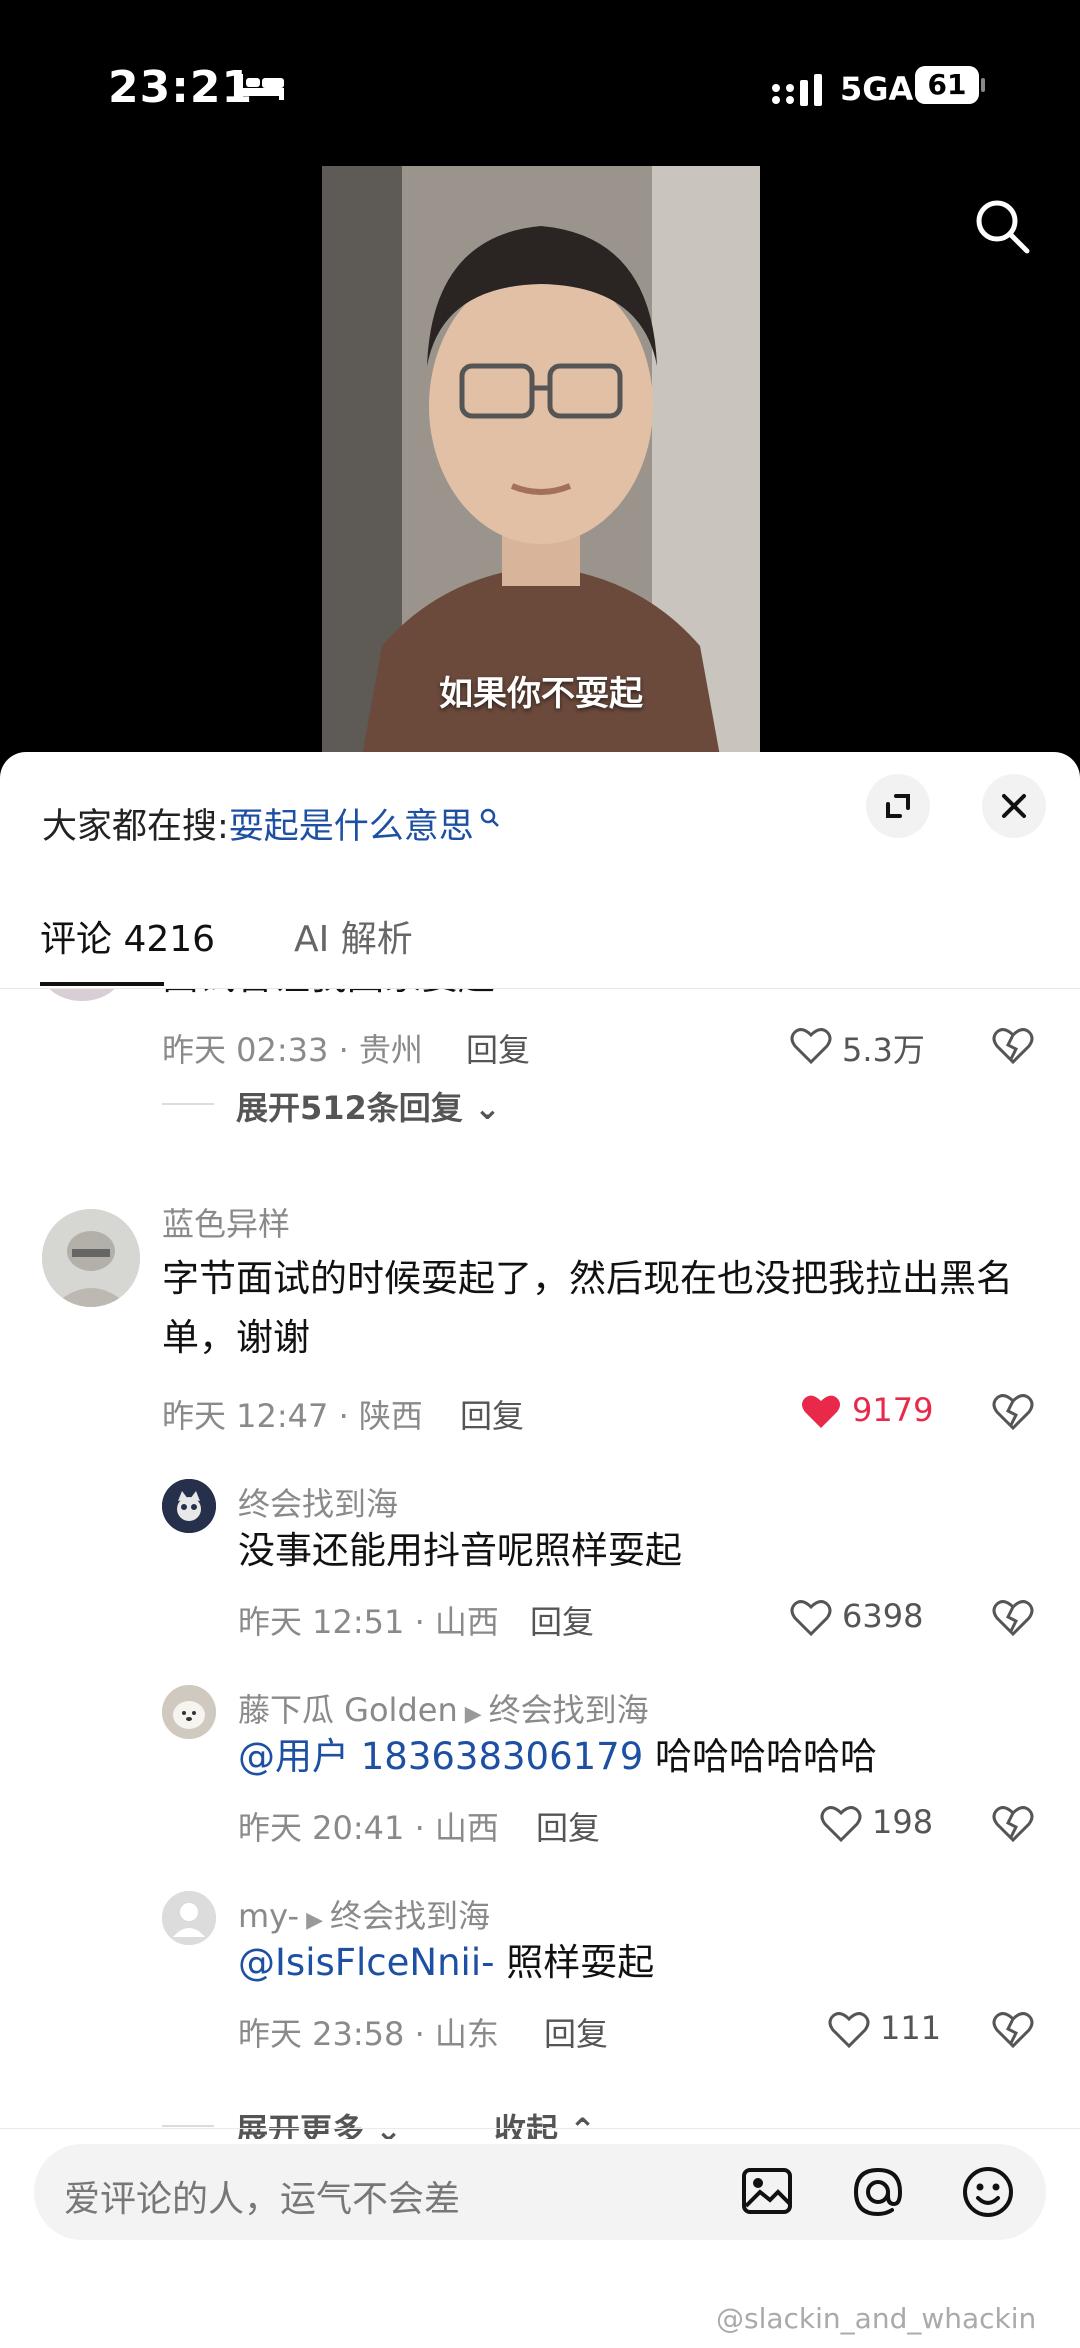  I want to click on status-time: 23:21, so click(181, 87).